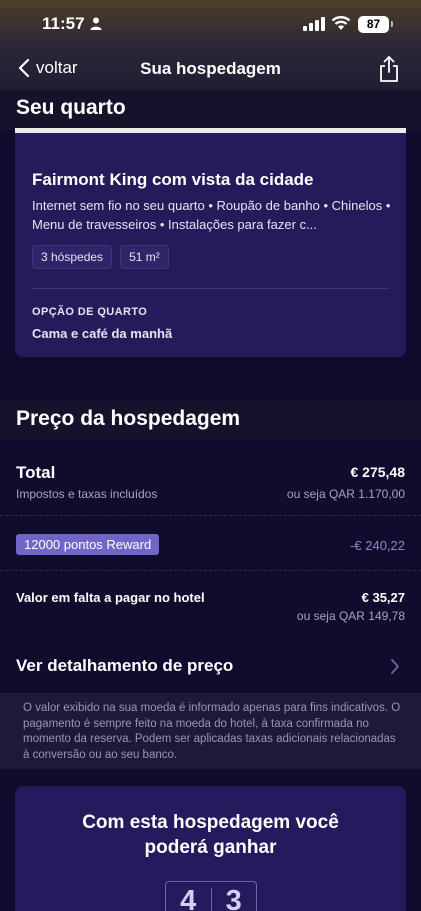 Image resolution: width=421 pixels, height=911 pixels. Describe the element at coordinates (373, 24) in the screenshot. I see `battery-indicator: 87` at that location.